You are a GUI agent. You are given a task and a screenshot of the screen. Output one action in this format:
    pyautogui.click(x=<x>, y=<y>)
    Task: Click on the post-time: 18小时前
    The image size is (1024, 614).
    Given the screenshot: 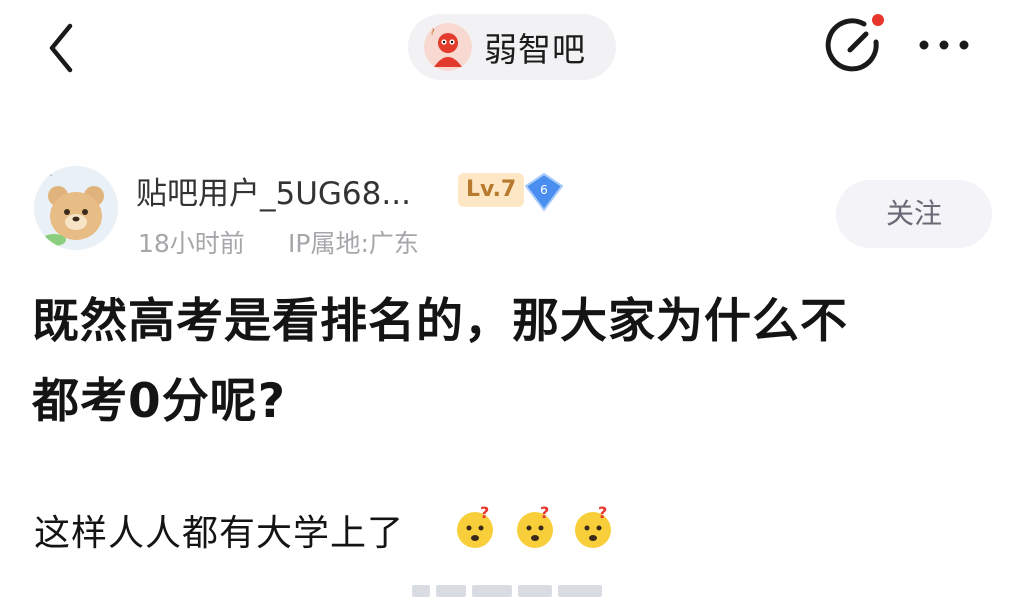 What is the action you would take?
    pyautogui.click(x=191, y=243)
    